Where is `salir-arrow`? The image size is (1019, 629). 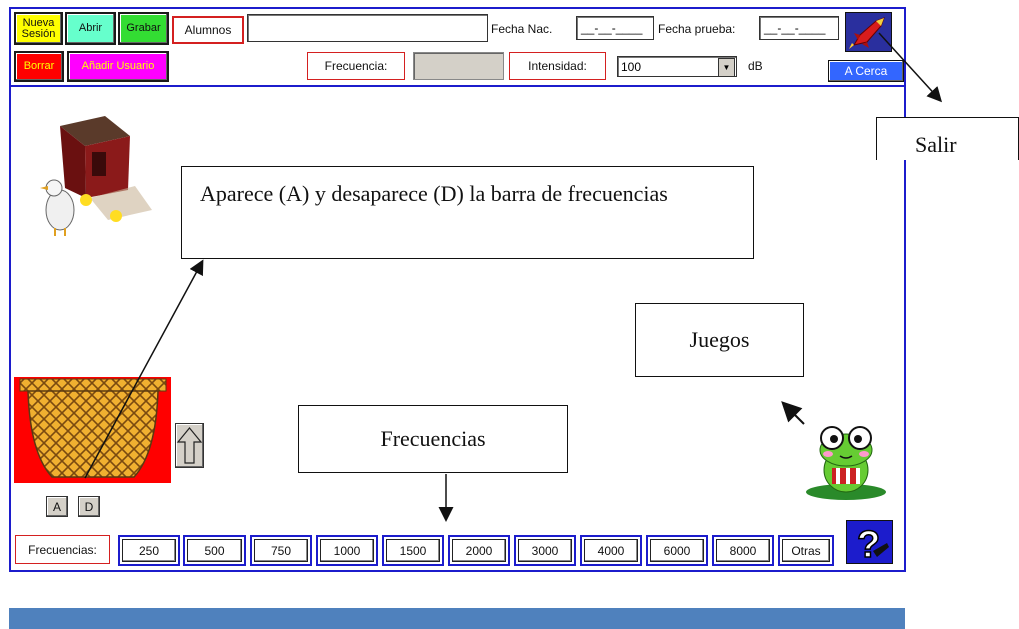
salir-arrow is located at coordinates (910, 67).